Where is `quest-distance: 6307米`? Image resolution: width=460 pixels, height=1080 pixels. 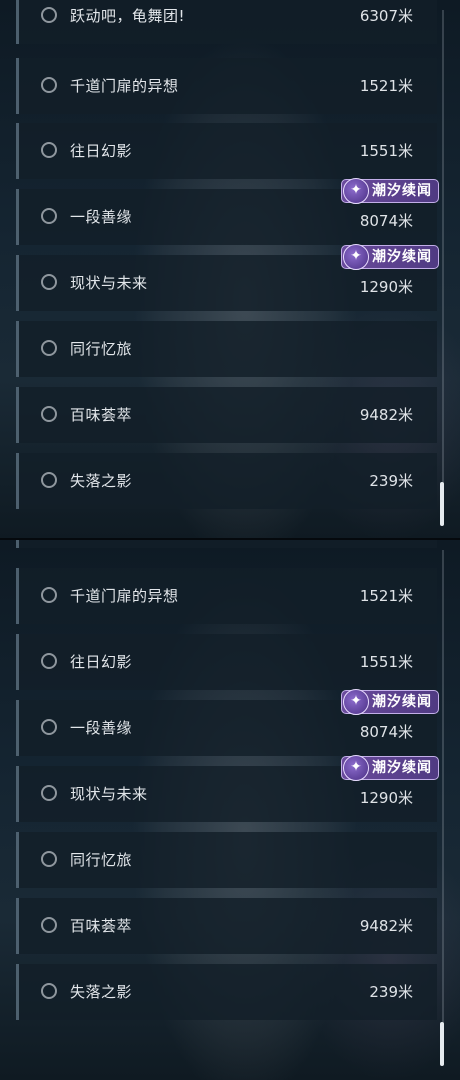 quest-distance: 6307米 is located at coordinates (386, 16).